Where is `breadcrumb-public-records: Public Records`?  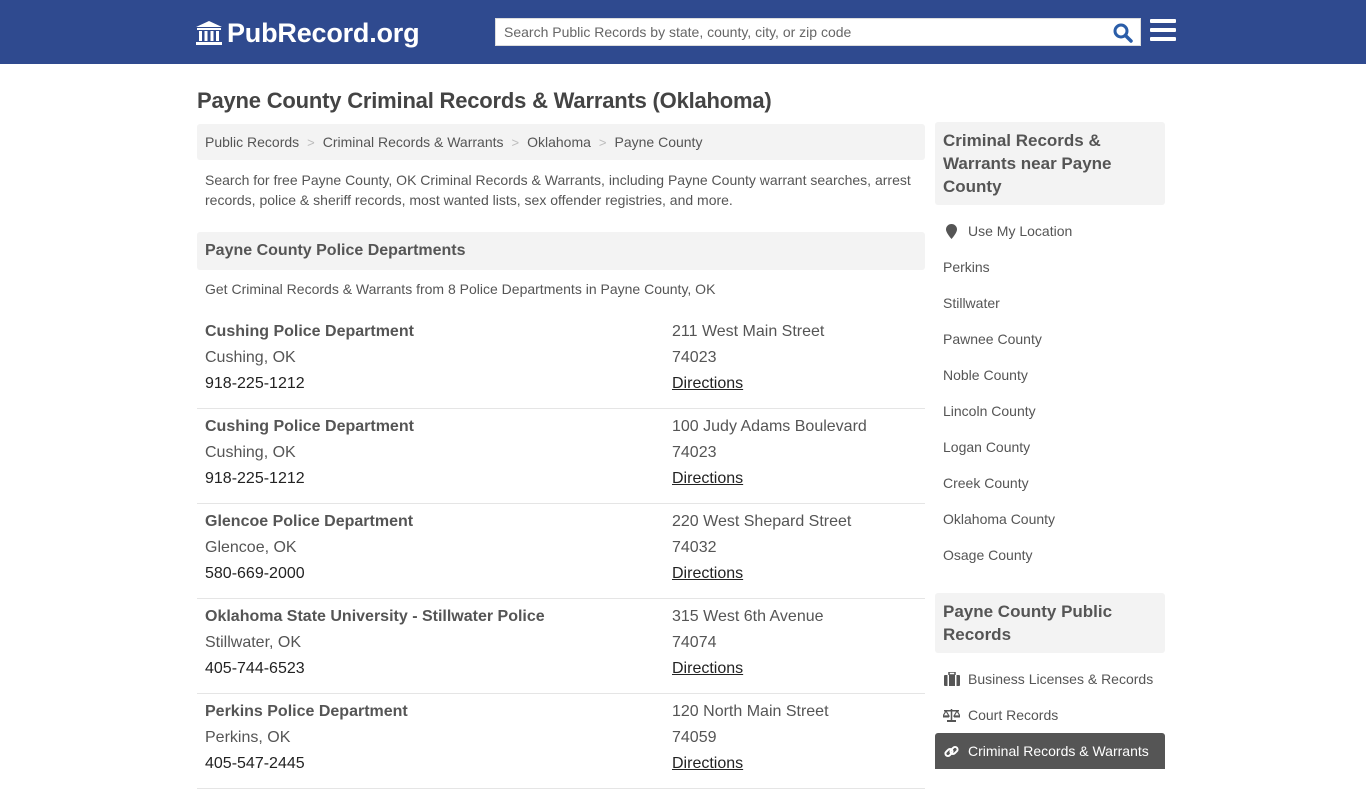 breadcrumb-public-records: Public Records is located at coordinates (252, 142).